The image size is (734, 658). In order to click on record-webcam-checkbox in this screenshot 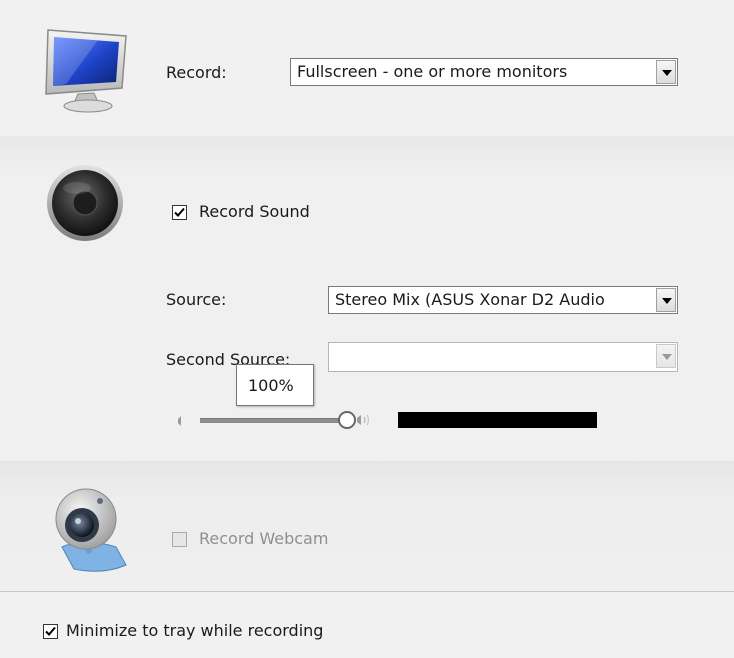, I will do `click(179, 539)`.